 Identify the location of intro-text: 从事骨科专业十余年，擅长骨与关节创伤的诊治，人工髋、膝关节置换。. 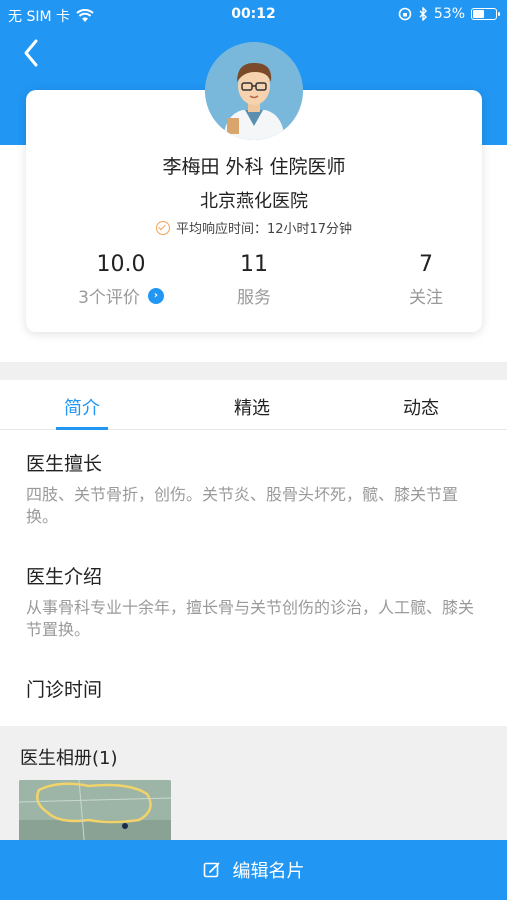
(250, 618).